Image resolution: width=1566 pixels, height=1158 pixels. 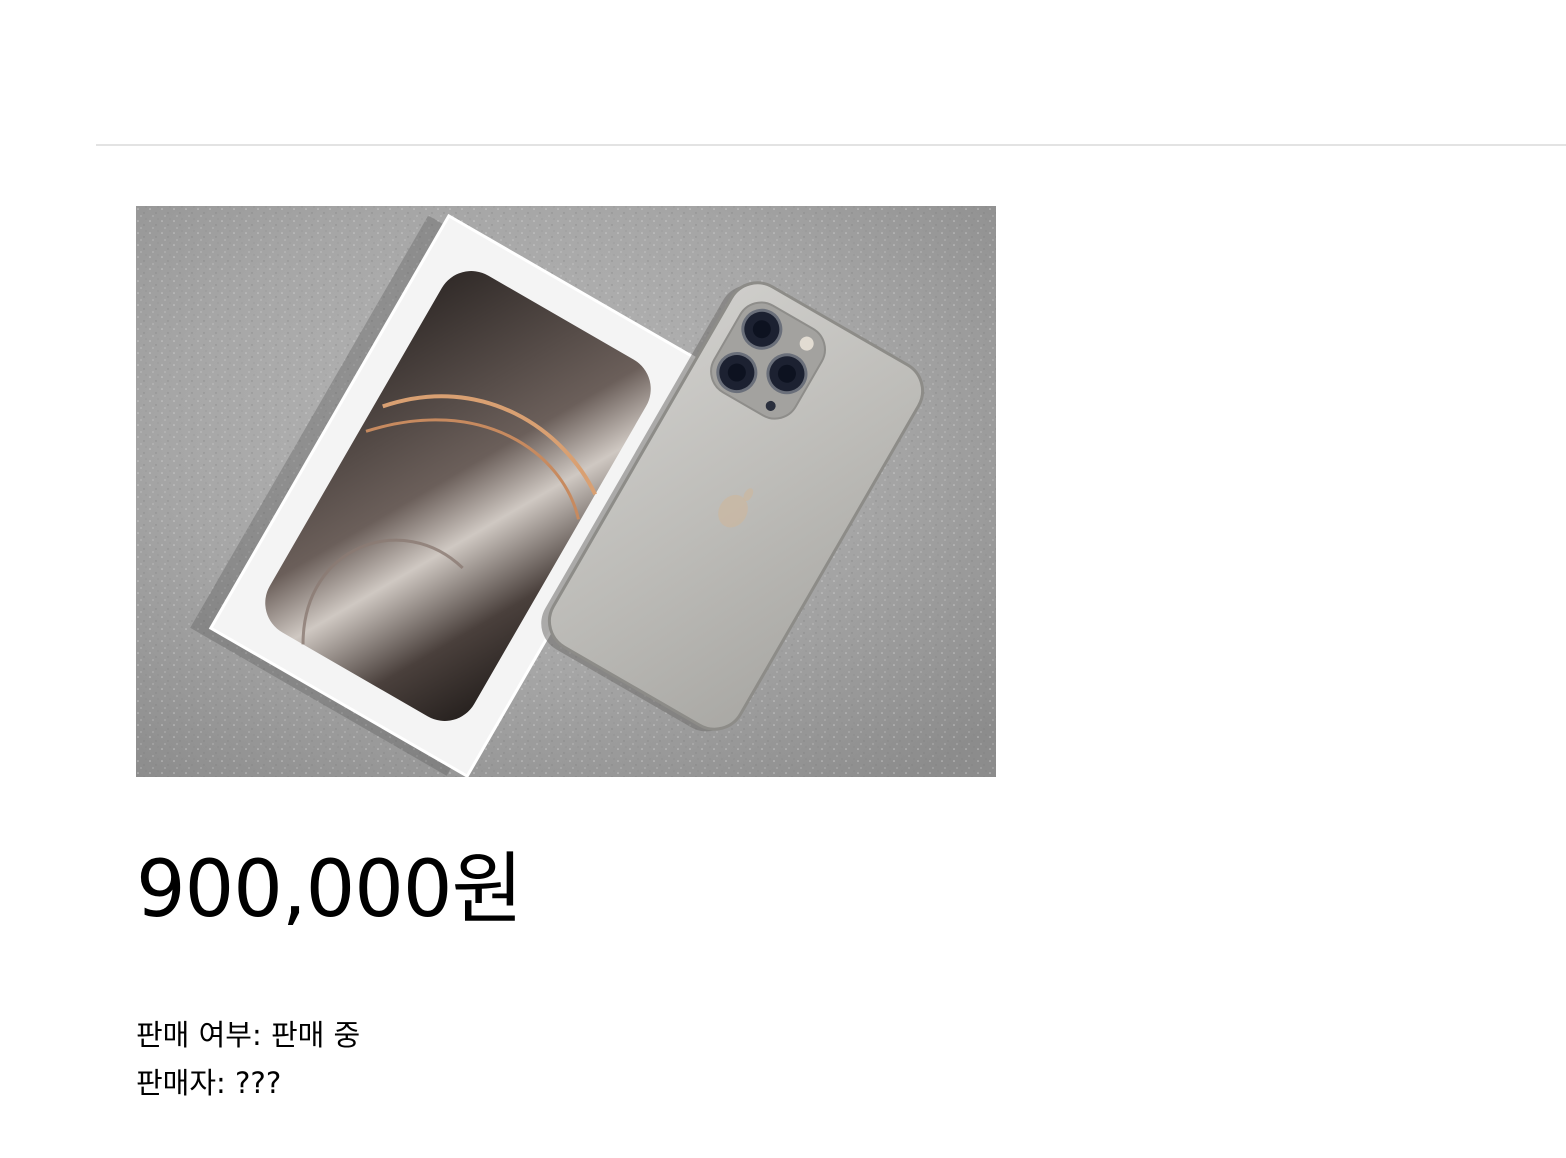 What do you see at coordinates (315, 1035) in the screenshot?
I see `sale-status-value: 판매 중` at bounding box center [315, 1035].